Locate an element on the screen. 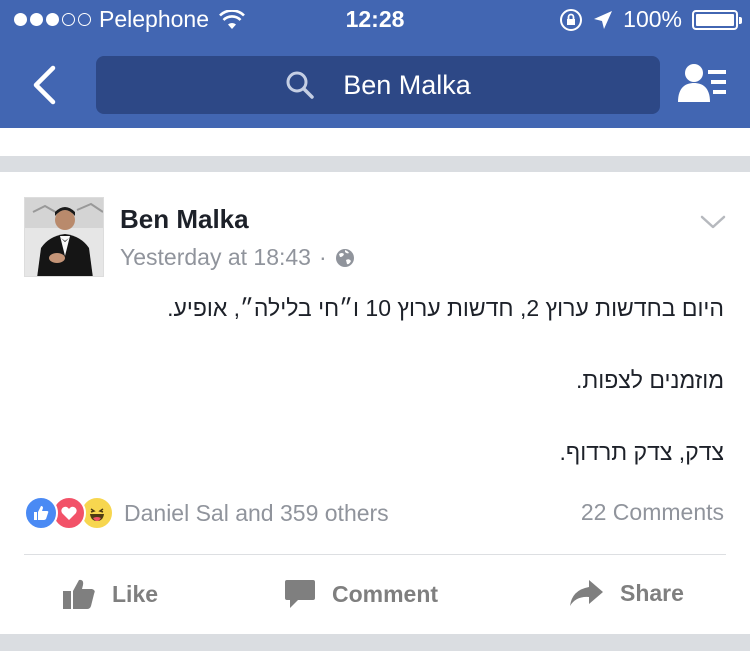  reactions-summary: Daniel Sal and 359 others is located at coordinates (206, 513).